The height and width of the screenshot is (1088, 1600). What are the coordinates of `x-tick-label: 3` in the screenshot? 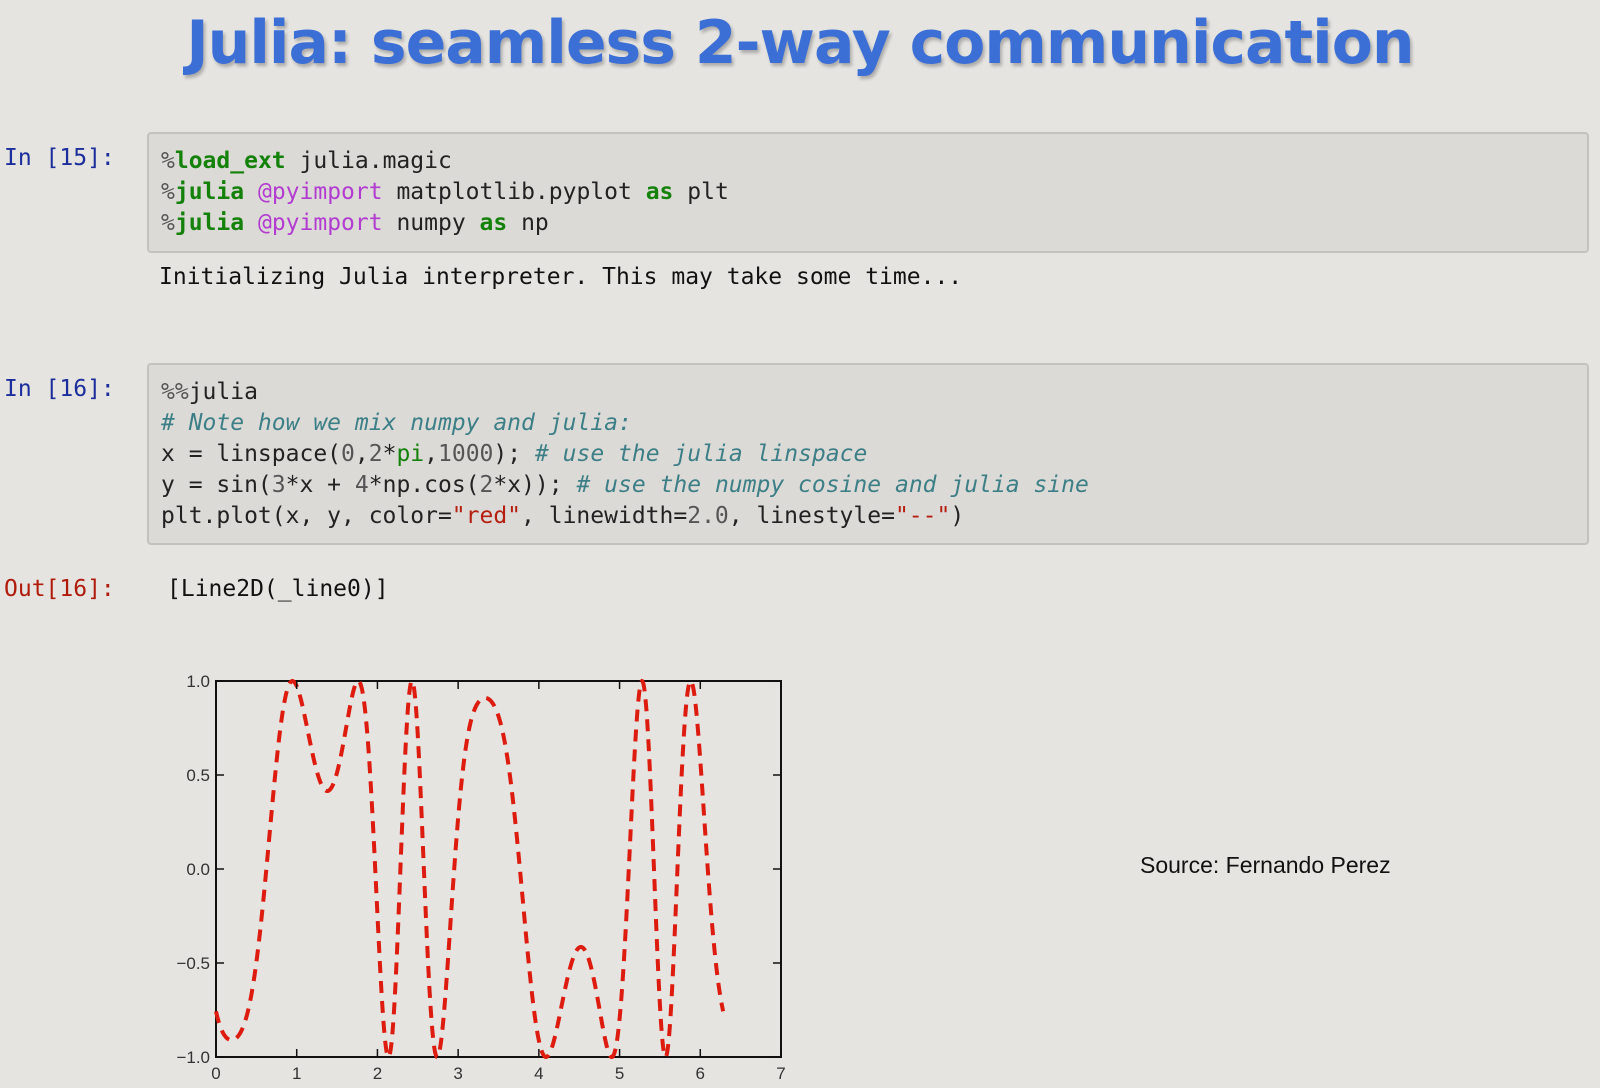 It's located at (457, 1073).